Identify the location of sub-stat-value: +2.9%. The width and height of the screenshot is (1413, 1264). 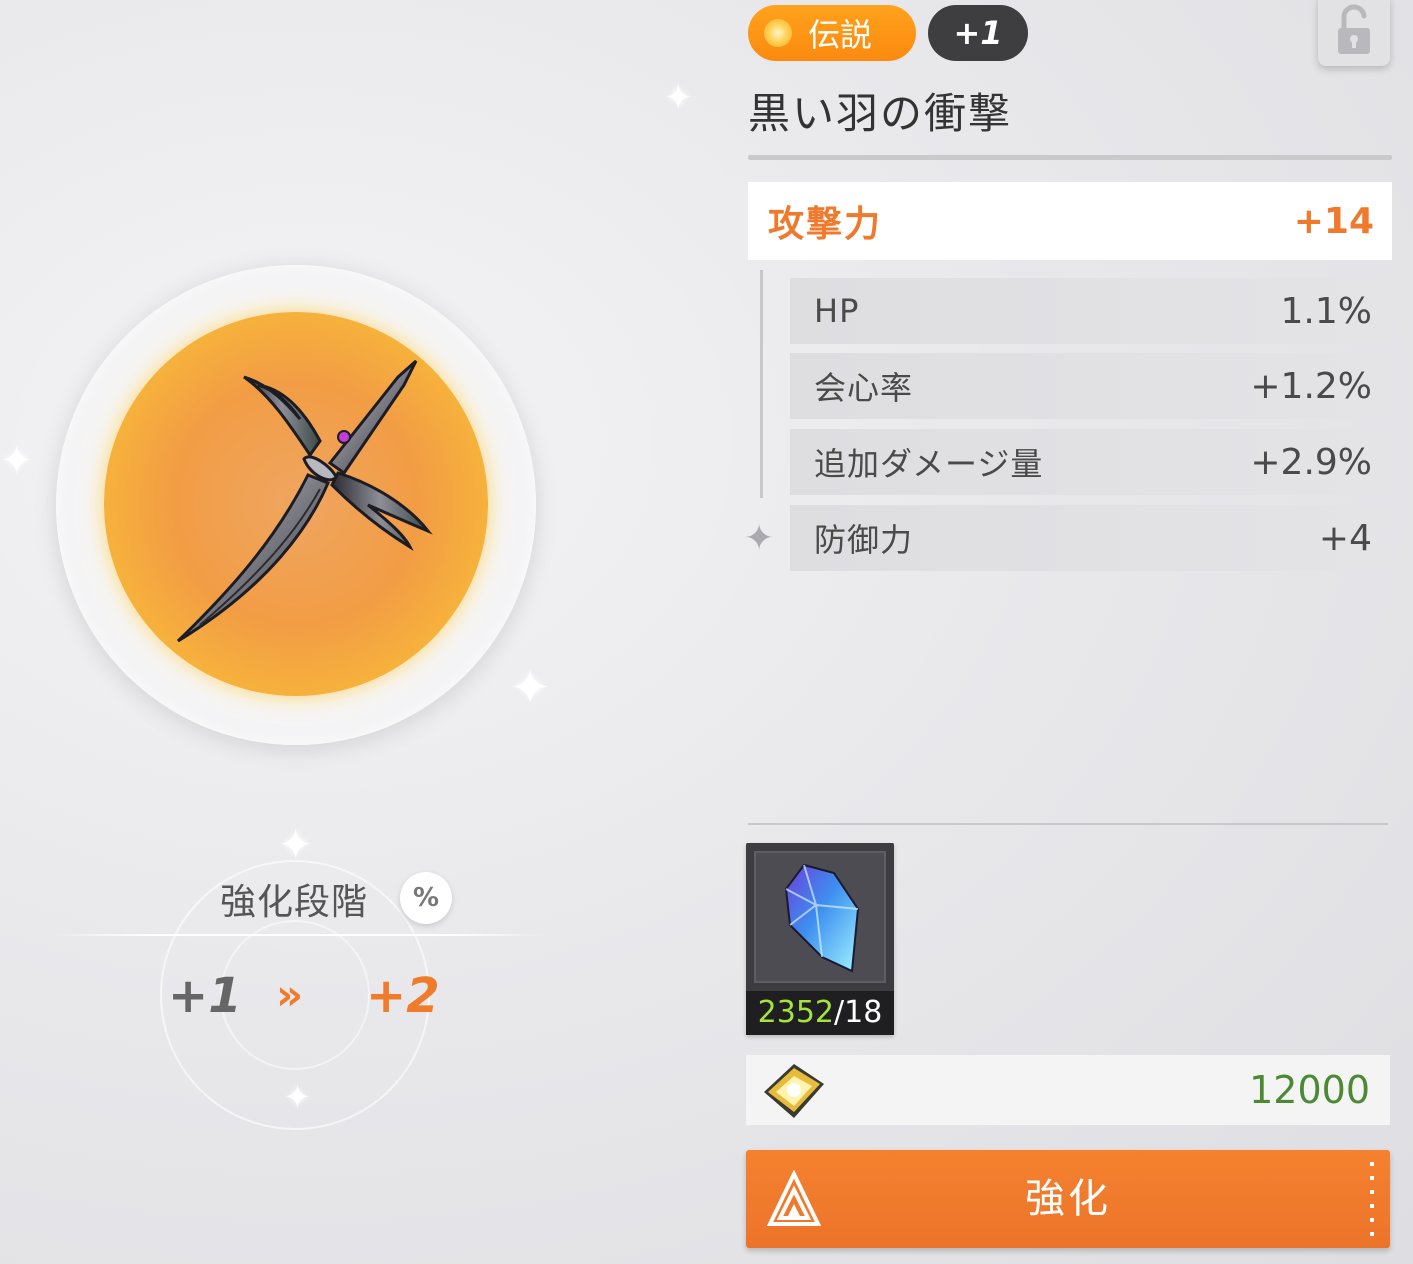
(1311, 462).